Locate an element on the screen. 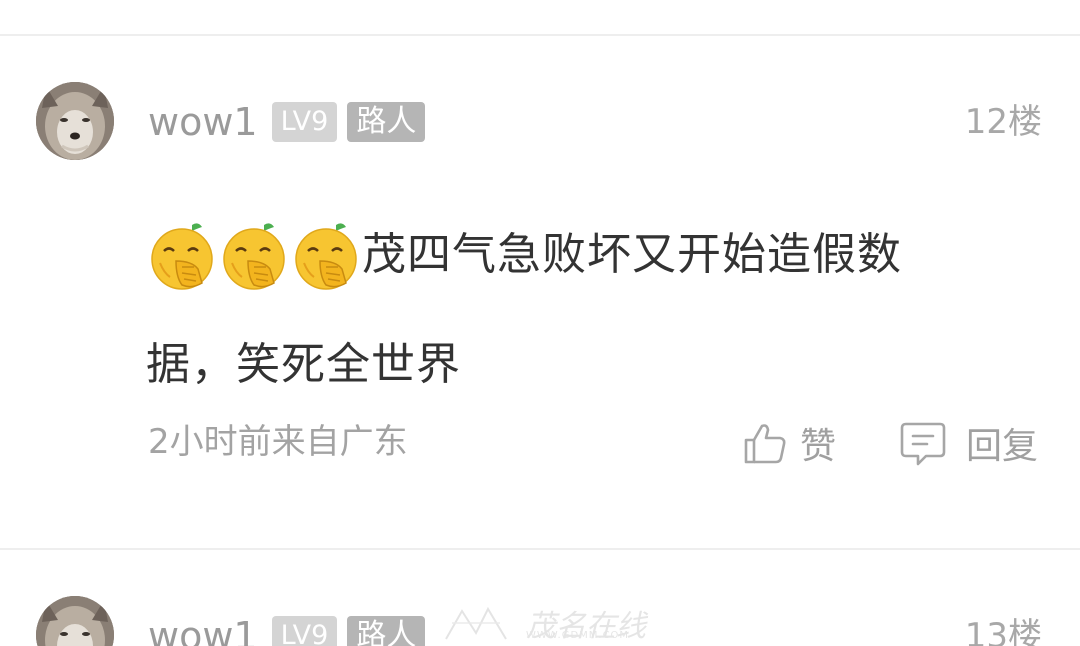  thumbs-up-icon is located at coordinates (765, 443).